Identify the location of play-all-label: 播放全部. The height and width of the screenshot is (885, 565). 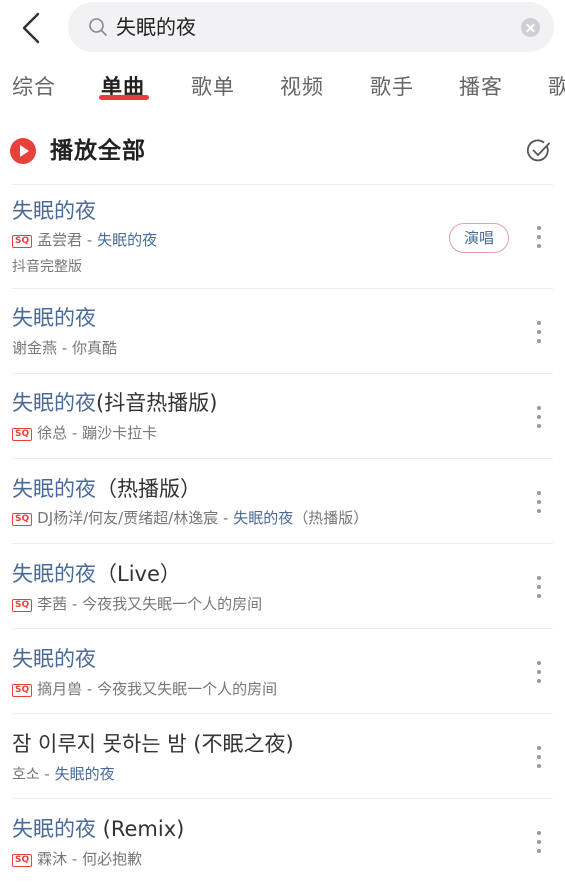
(98, 151).